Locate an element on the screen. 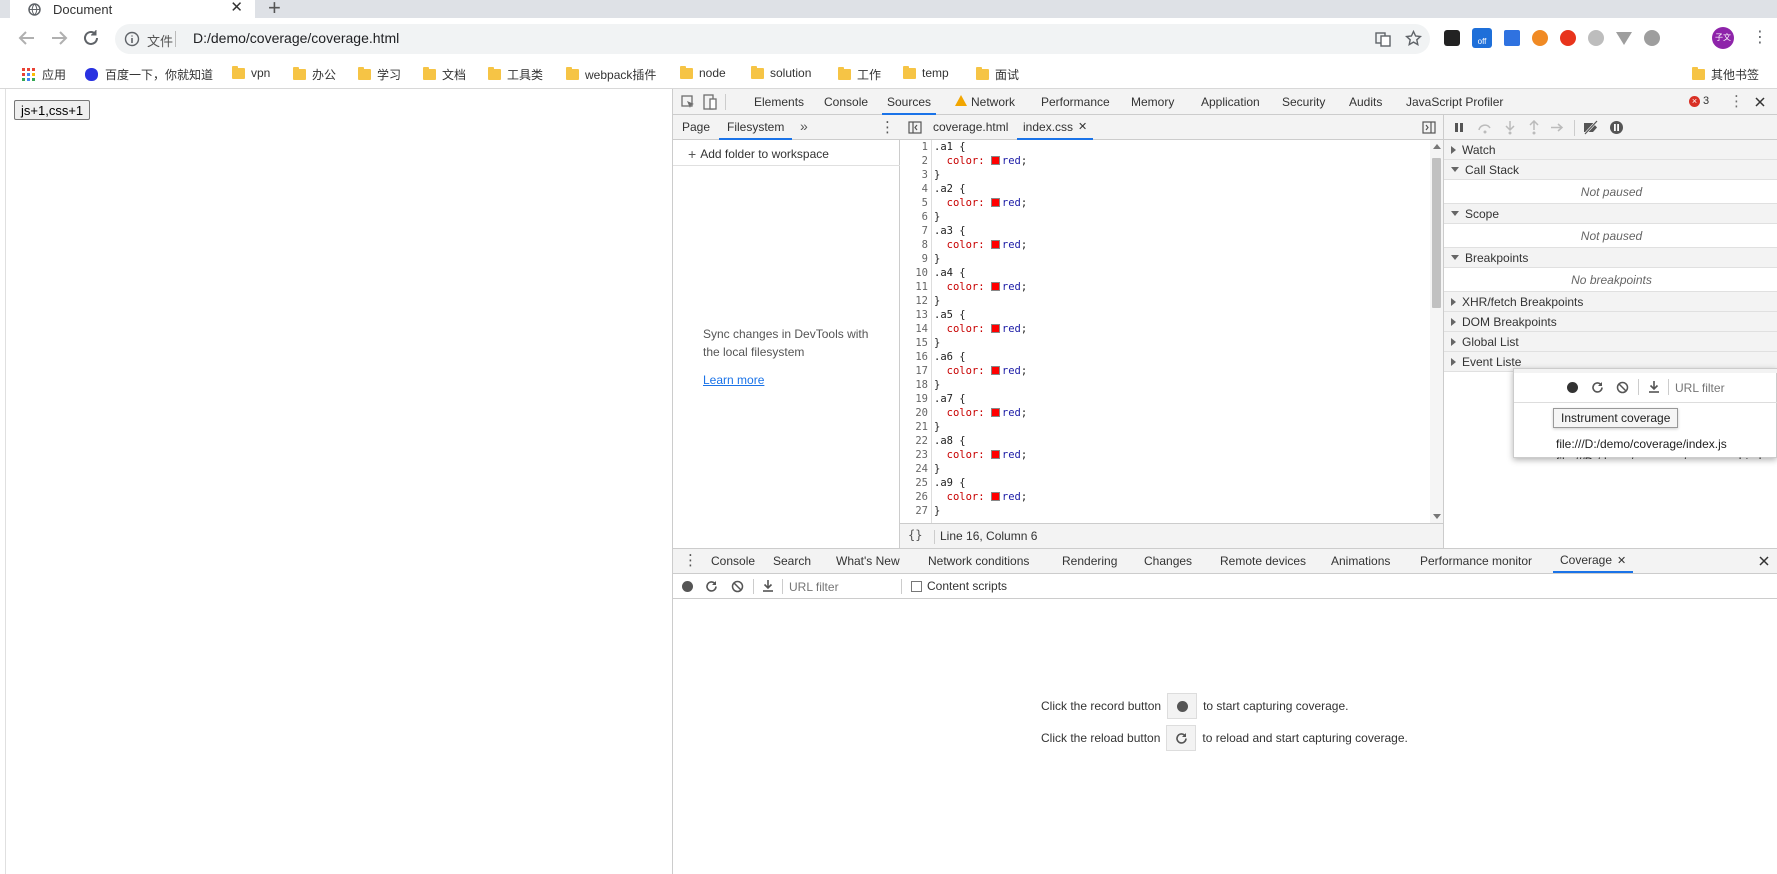 Image resolution: width=1777 pixels, height=874 pixels. line-number: 26 is located at coordinates (915, 497).